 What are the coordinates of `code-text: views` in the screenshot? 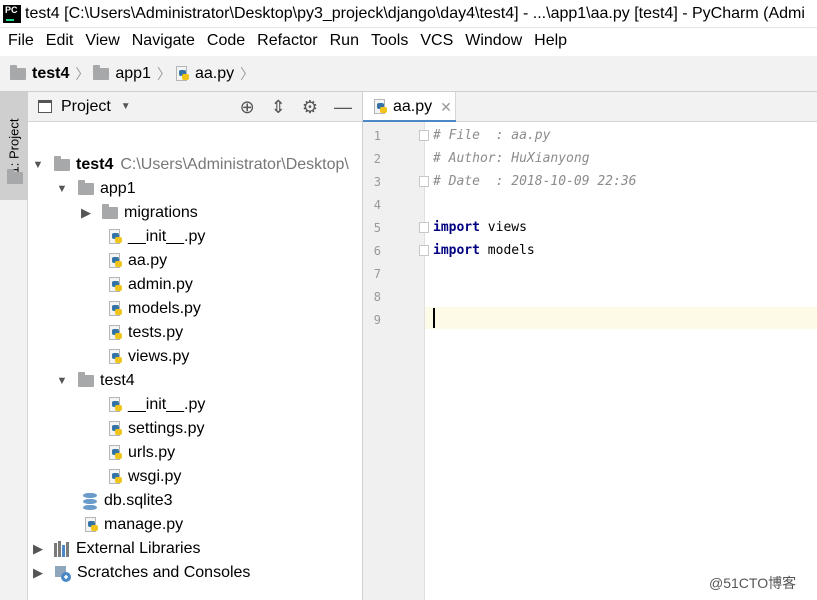 It's located at (503, 227).